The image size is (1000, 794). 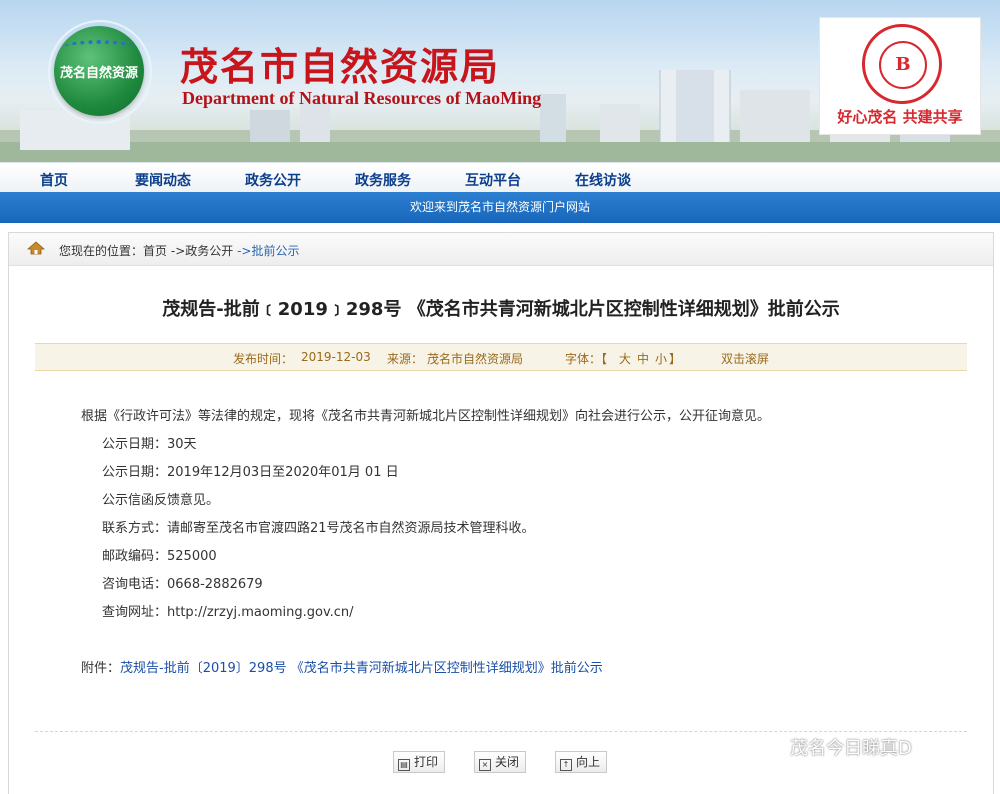 What do you see at coordinates (603, 180) in the screenshot?
I see `nav-item-online-interview: 在线访谈` at bounding box center [603, 180].